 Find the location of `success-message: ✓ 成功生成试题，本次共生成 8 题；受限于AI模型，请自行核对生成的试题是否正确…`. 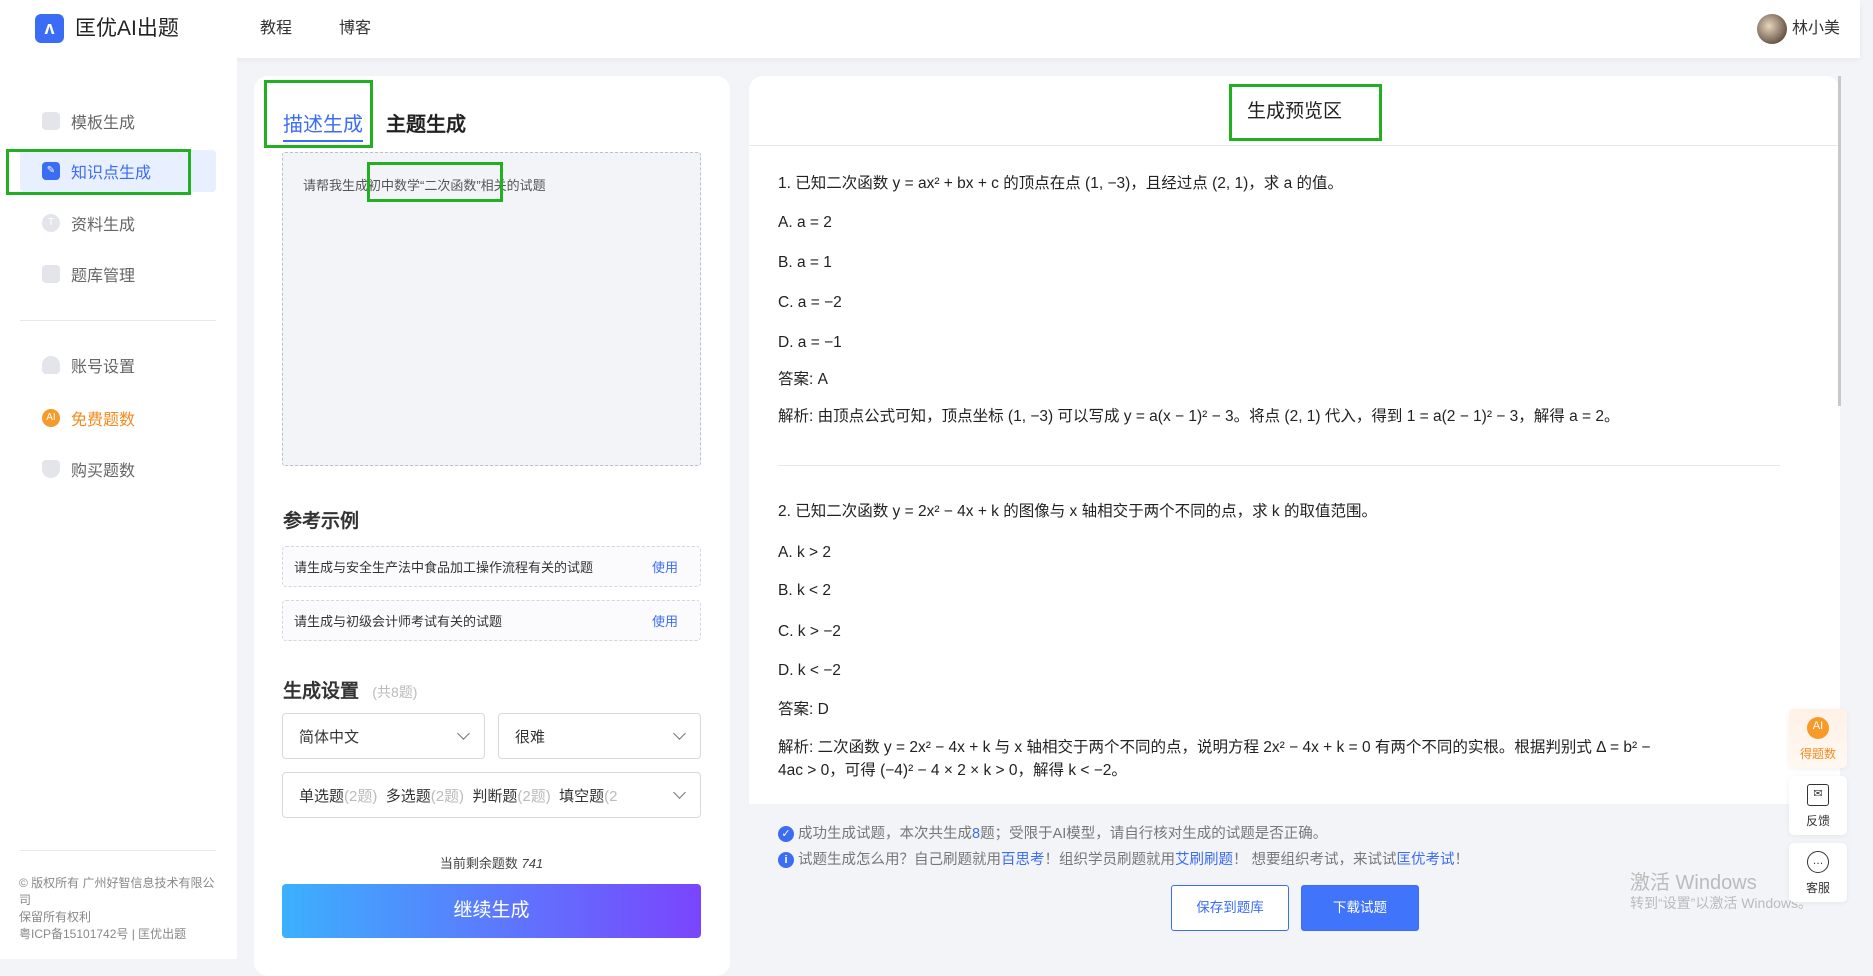

success-message: ✓ 成功生成试题，本次共生成 8 题；受限于AI模型，请自行核对生成的试题是否正确… is located at coordinates (1052, 834).